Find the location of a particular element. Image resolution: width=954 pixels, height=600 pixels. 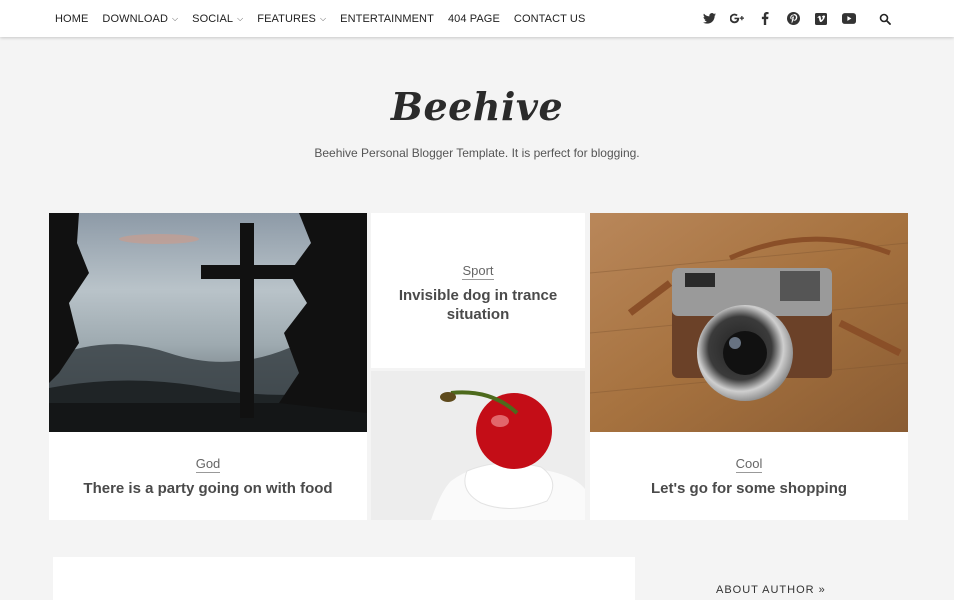

nav-item-features: FEATURES ⌵ is located at coordinates (291, 19).